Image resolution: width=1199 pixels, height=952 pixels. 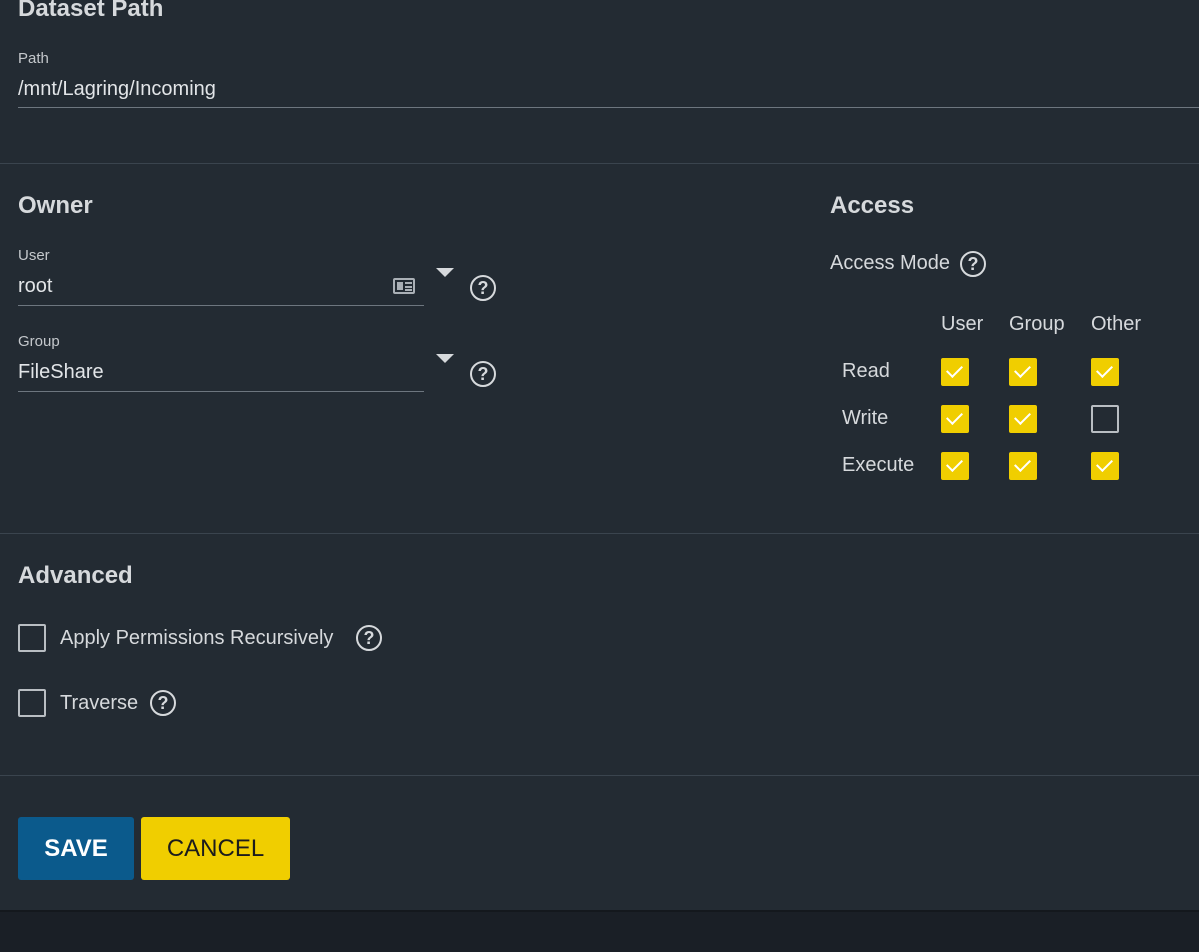 What do you see at coordinates (215, 848) in the screenshot?
I see `cancel-button: CANCEL` at bounding box center [215, 848].